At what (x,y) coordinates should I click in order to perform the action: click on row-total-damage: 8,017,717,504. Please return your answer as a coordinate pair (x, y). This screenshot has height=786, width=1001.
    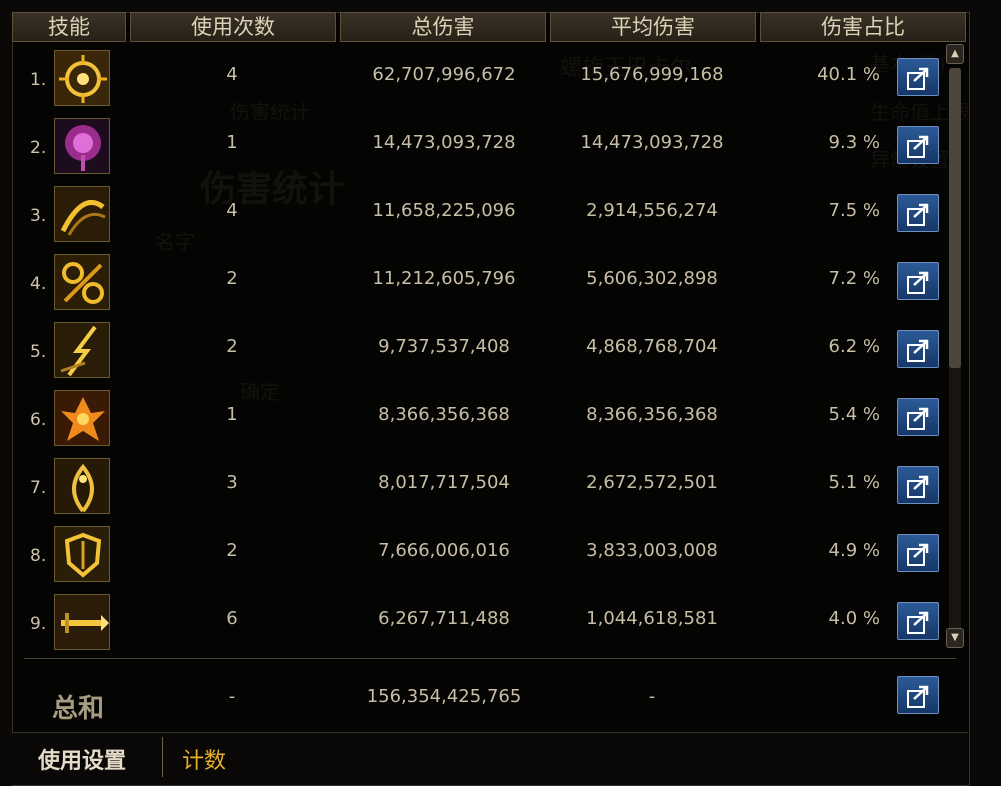
    Looking at the image, I should click on (444, 482).